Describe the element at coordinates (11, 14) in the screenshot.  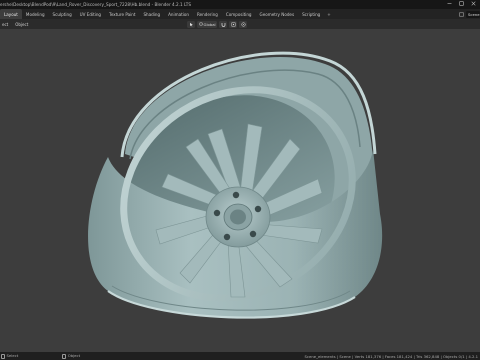
I see `tab-layout: Layout` at that location.